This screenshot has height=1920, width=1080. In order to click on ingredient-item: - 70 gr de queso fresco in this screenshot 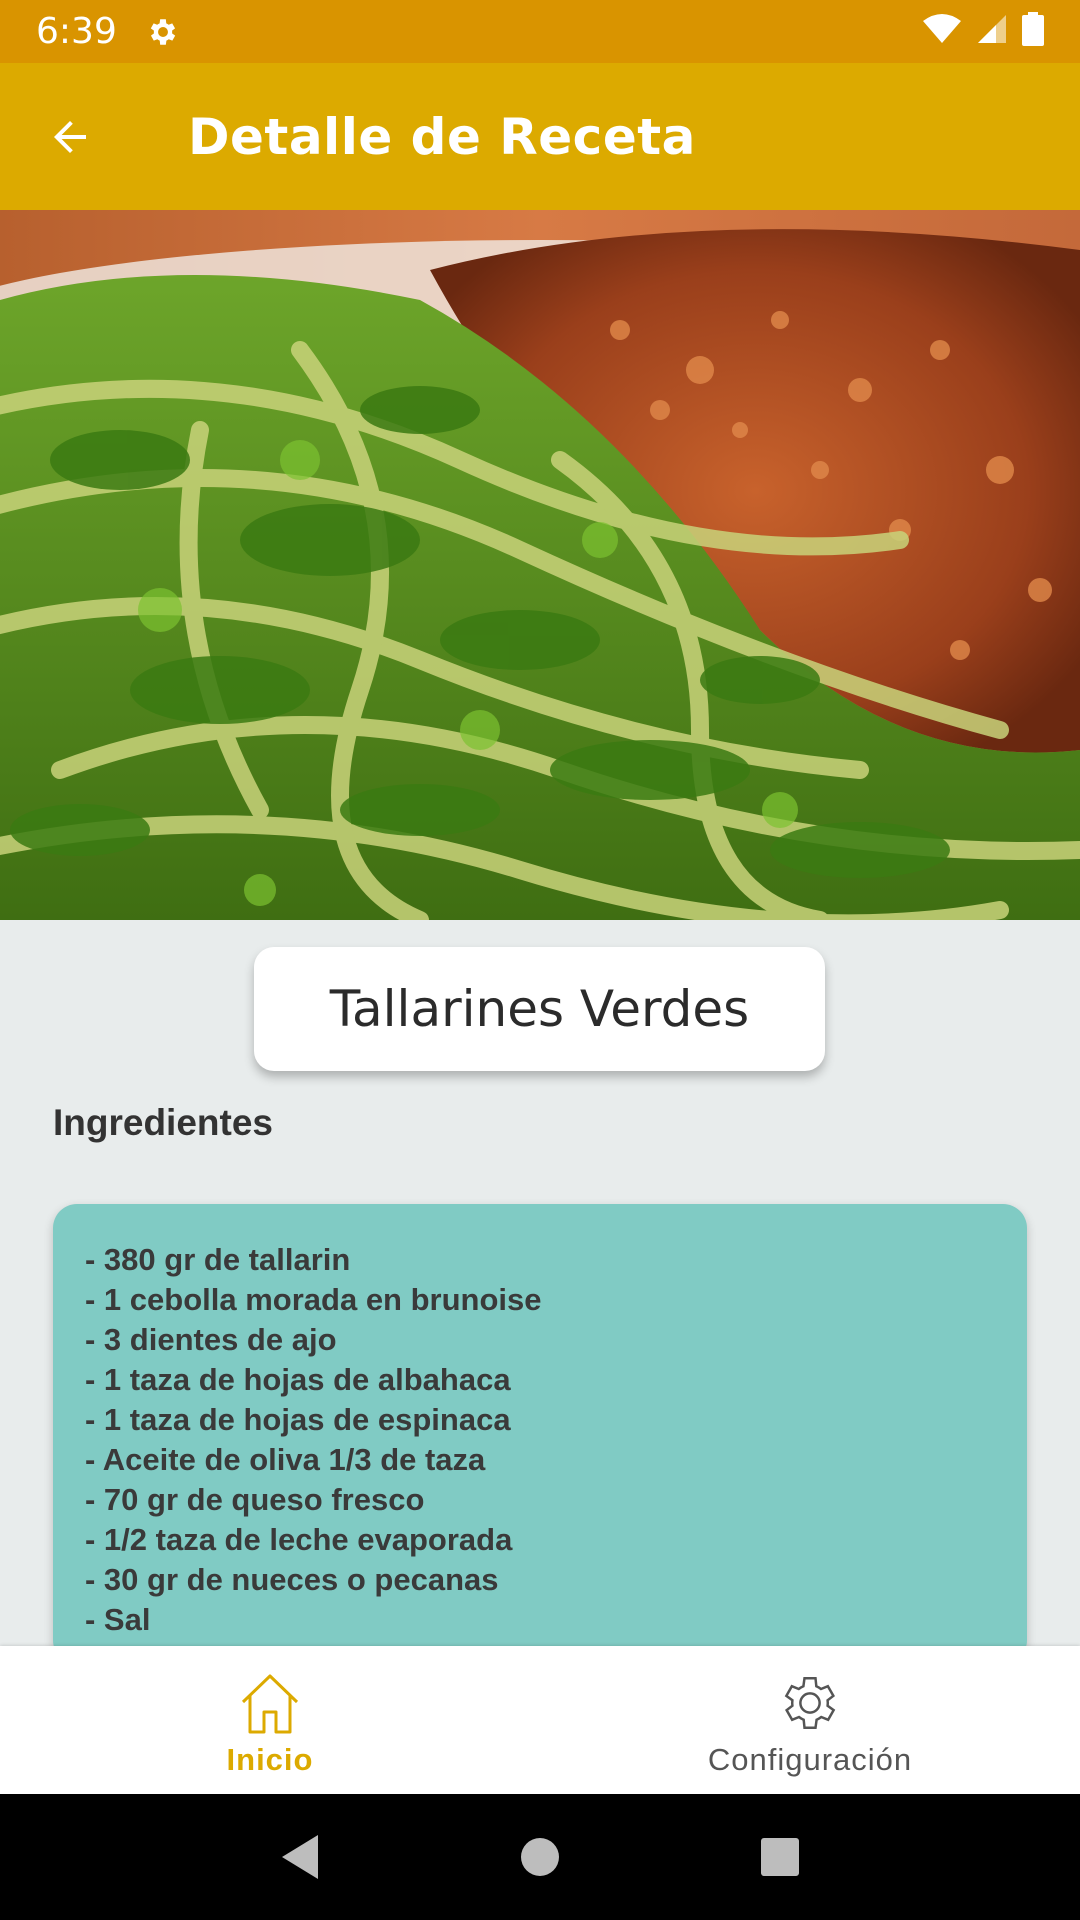, I will do `click(255, 1499)`.